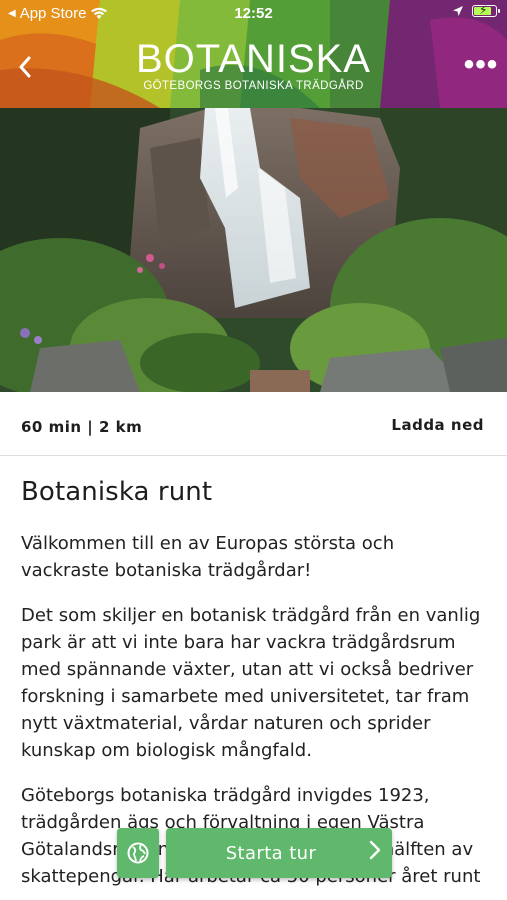 The height and width of the screenshot is (900, 507). What do you see at coordinates (375, 853) in the screenshot?
I see `chevron-right-icon` at bounding box center [375, 853].